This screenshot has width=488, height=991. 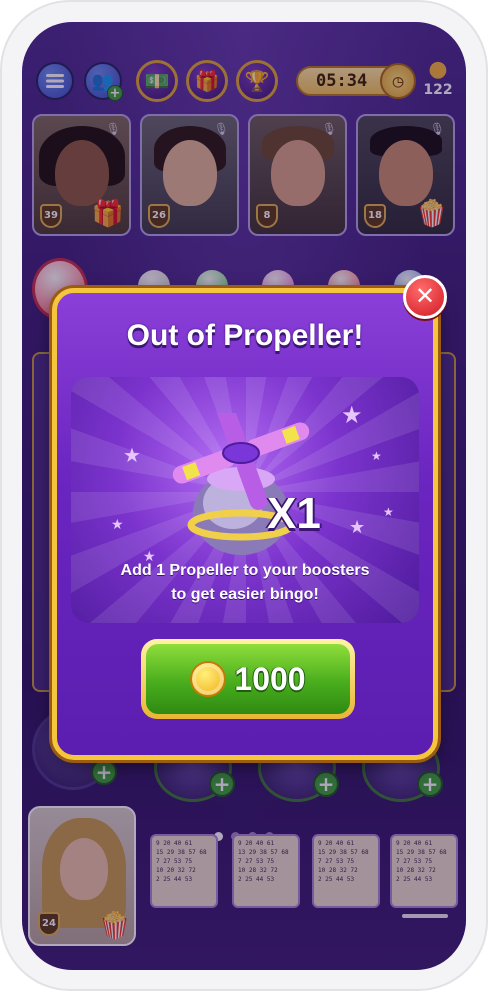 What do you see at coordinates (270, 678) in the screenshot?
I see `price-label: 1000` at bounding box center [270, 678].